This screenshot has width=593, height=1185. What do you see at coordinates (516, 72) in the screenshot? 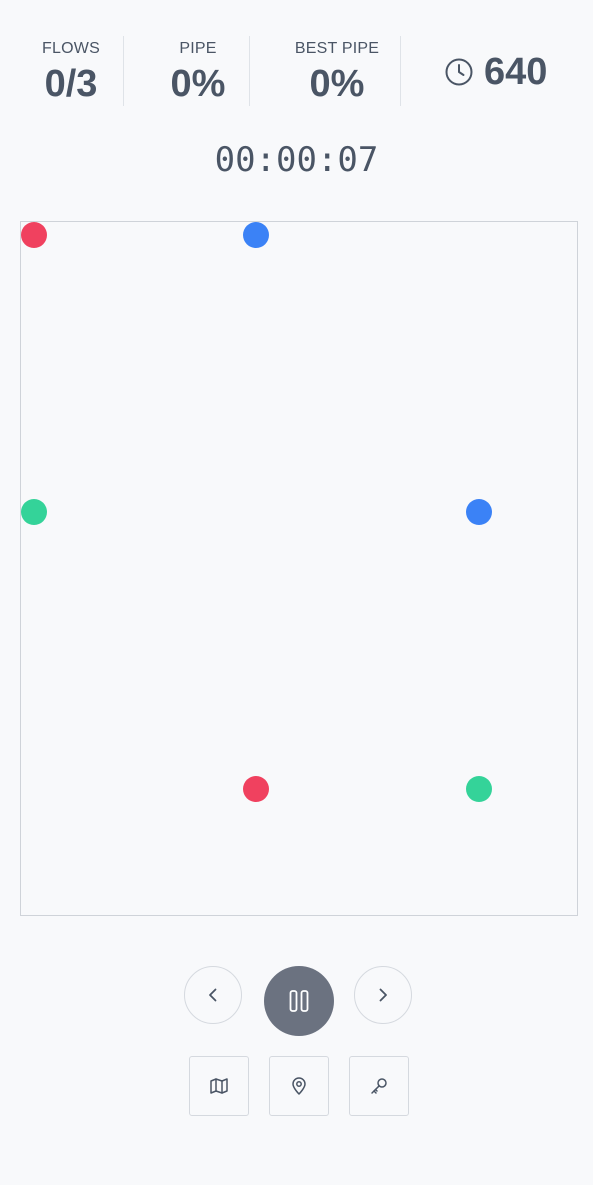
I see `score-value: 640` at bounding box center [516, 72].